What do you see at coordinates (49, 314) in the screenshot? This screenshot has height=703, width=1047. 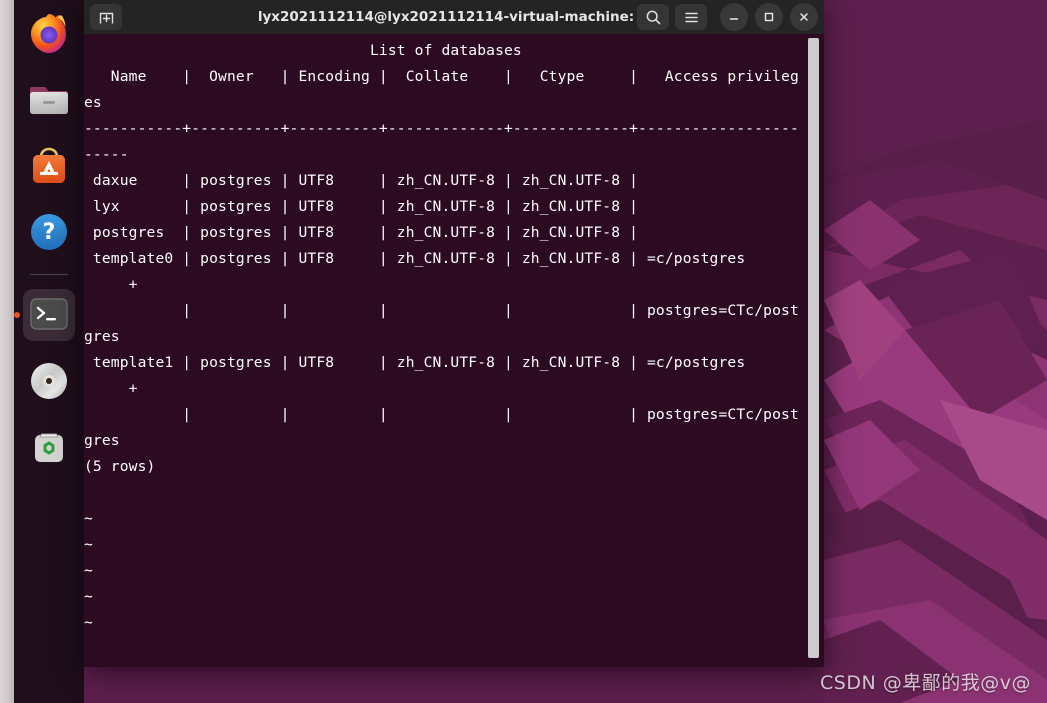 I see `terminal-icon` at bounding box center [49, 314].